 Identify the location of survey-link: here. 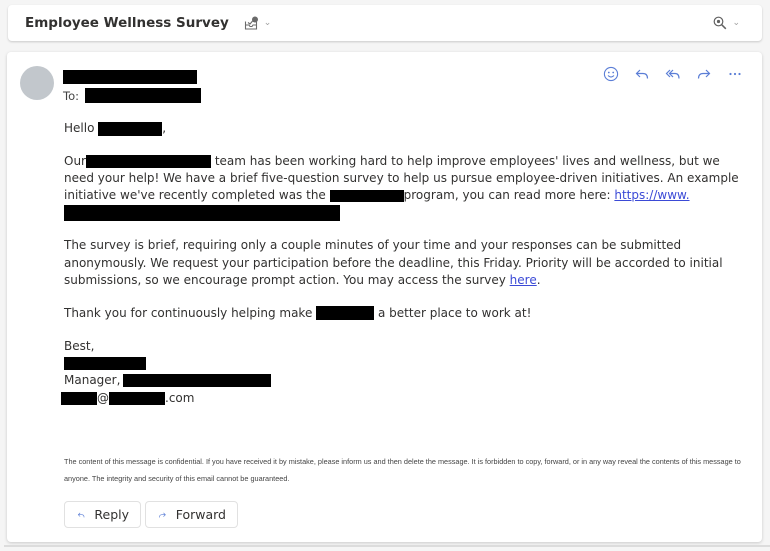
(523, 280).